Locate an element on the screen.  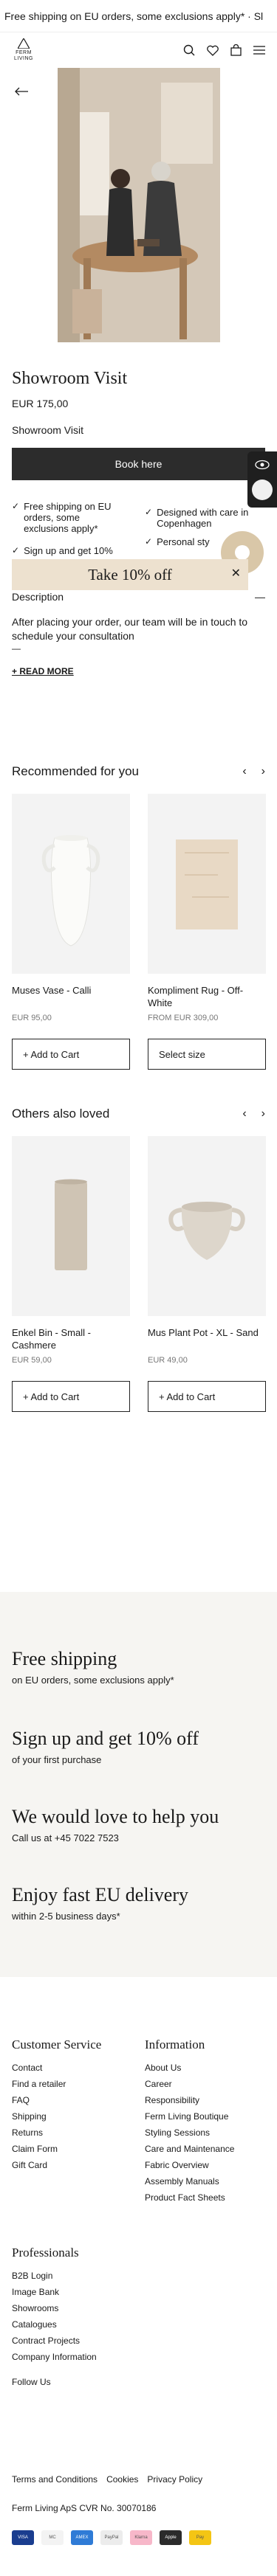
footer-link: Claim Form is located at coordinates (56, 2149).